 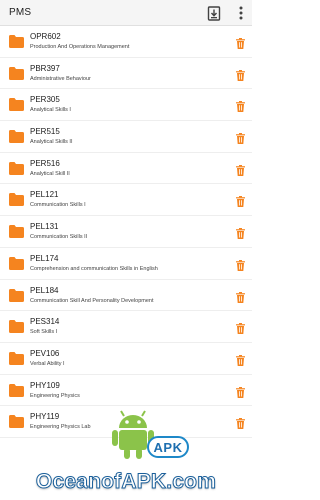 I want to click on course-code: OPR602, so click(x=45, y=36).